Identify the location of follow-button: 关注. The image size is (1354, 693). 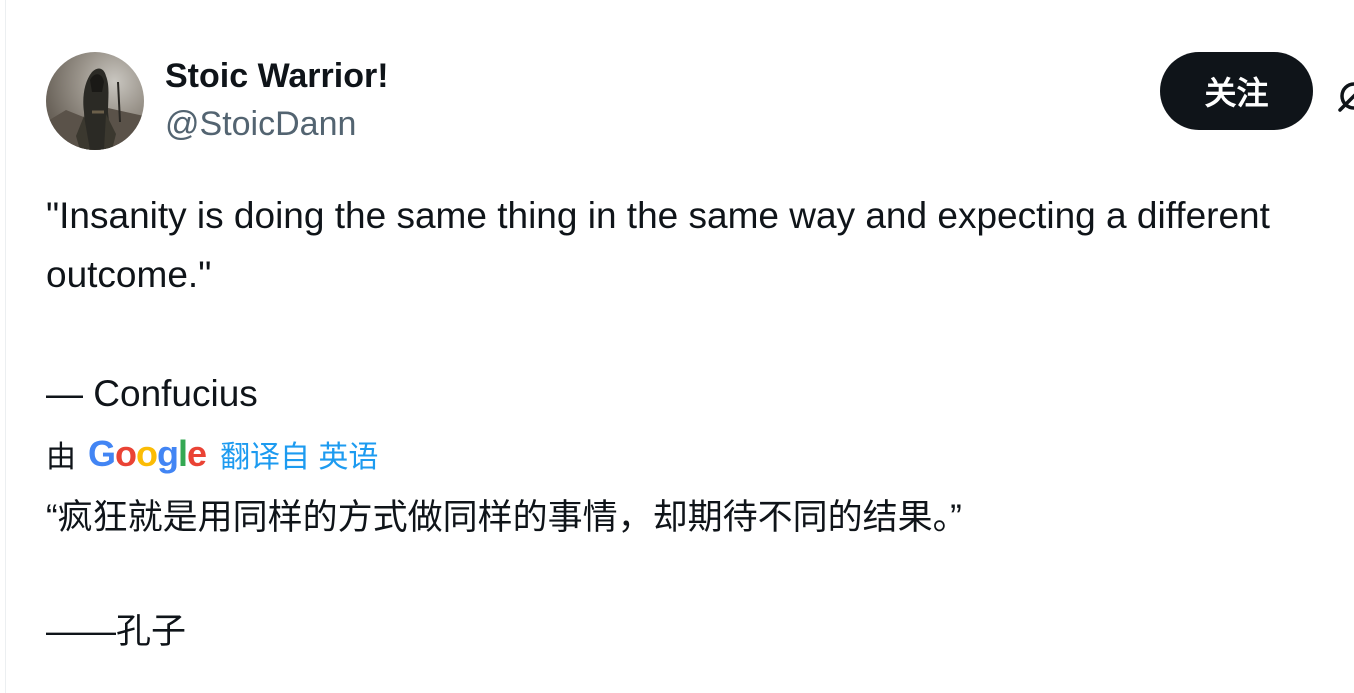
(1236, 91).